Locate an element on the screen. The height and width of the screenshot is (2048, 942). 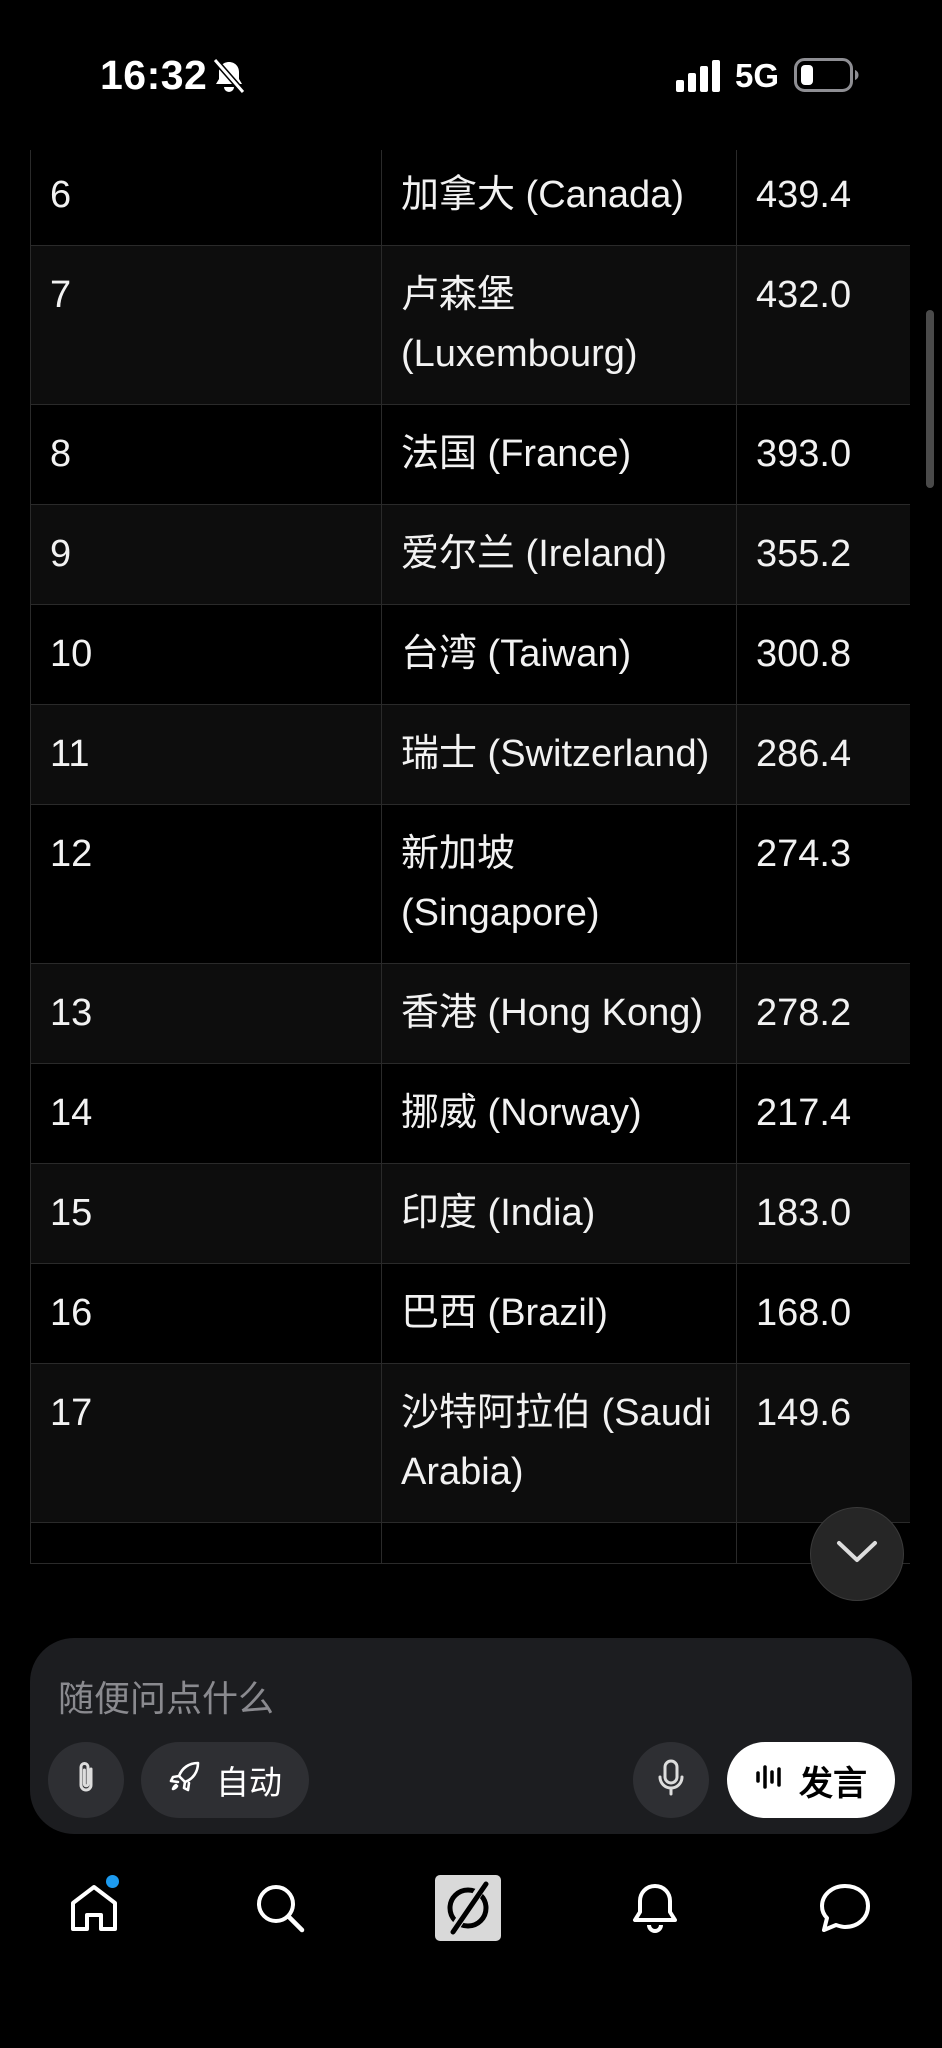
search-icon is located at coordinates (280, 1910).